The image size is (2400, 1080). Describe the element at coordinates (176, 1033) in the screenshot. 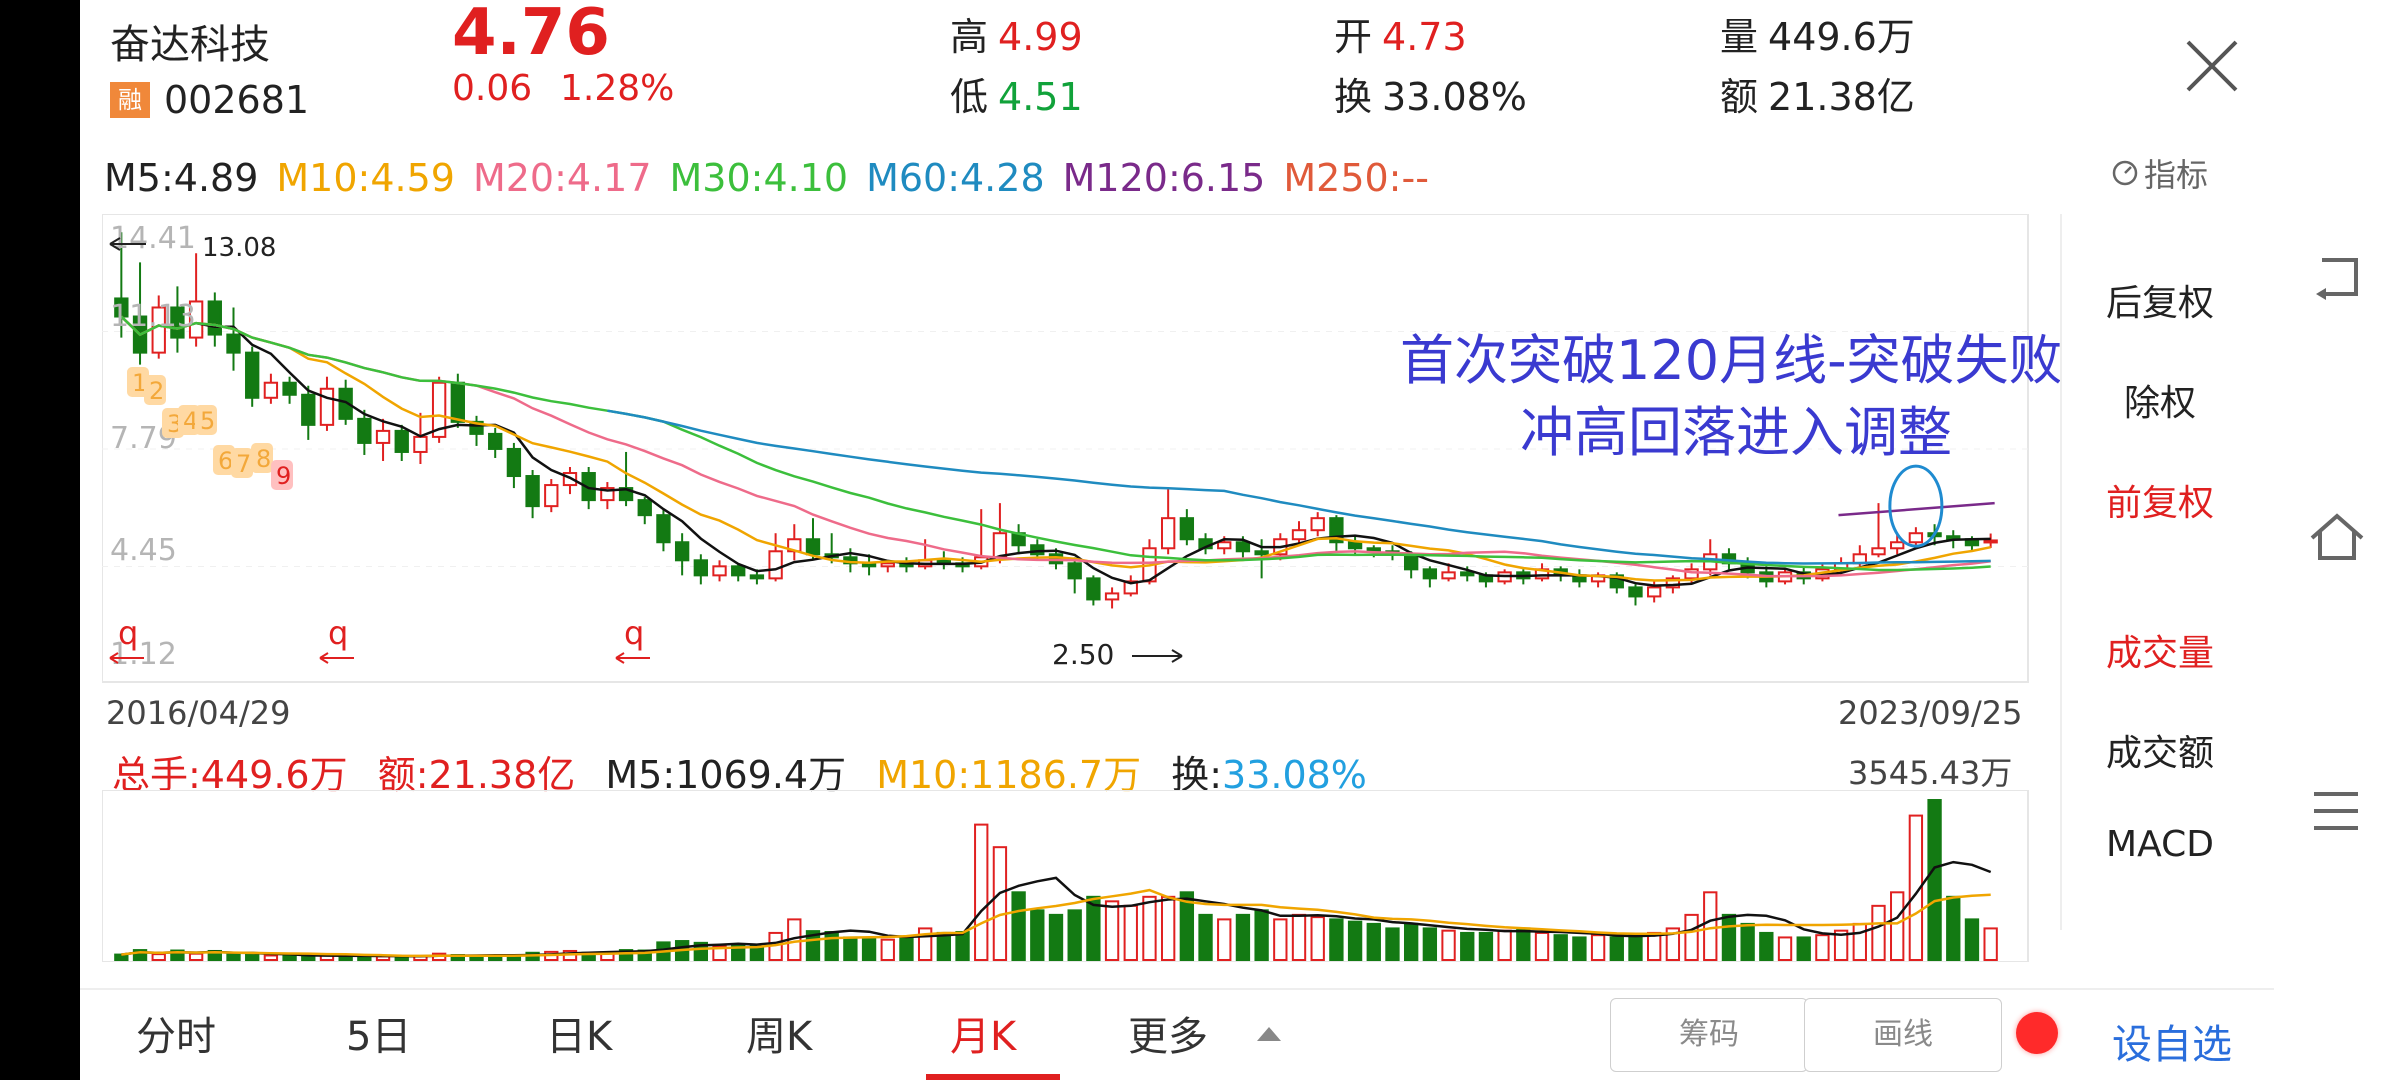

I see `tab-0: 分时` at that location.